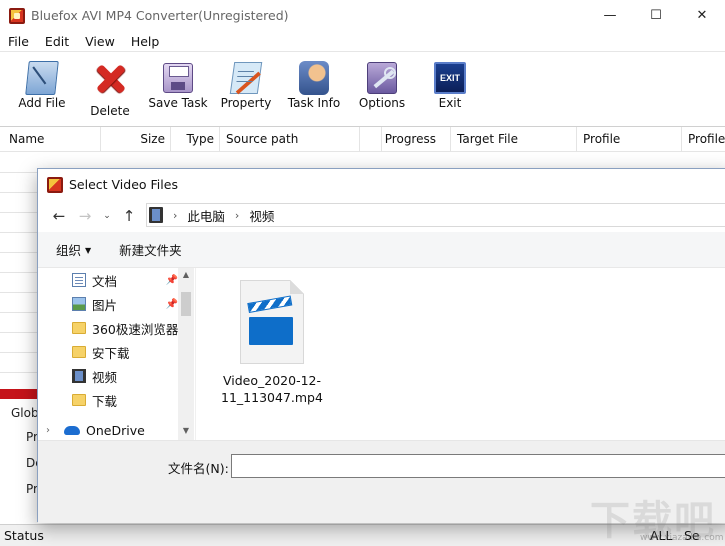 This screenshot has width=725, height=546. I want to click on file-item-video: Video_2020-12- 11_113047.mp4, so click(272, 341).